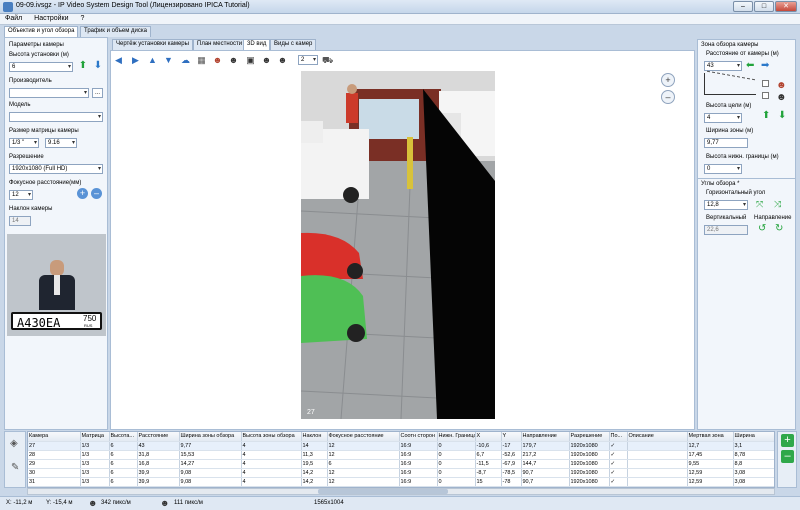 The height and width of the screenshot is (510, 800). I want to click on table-cell: 9,55, so click(710, 464).